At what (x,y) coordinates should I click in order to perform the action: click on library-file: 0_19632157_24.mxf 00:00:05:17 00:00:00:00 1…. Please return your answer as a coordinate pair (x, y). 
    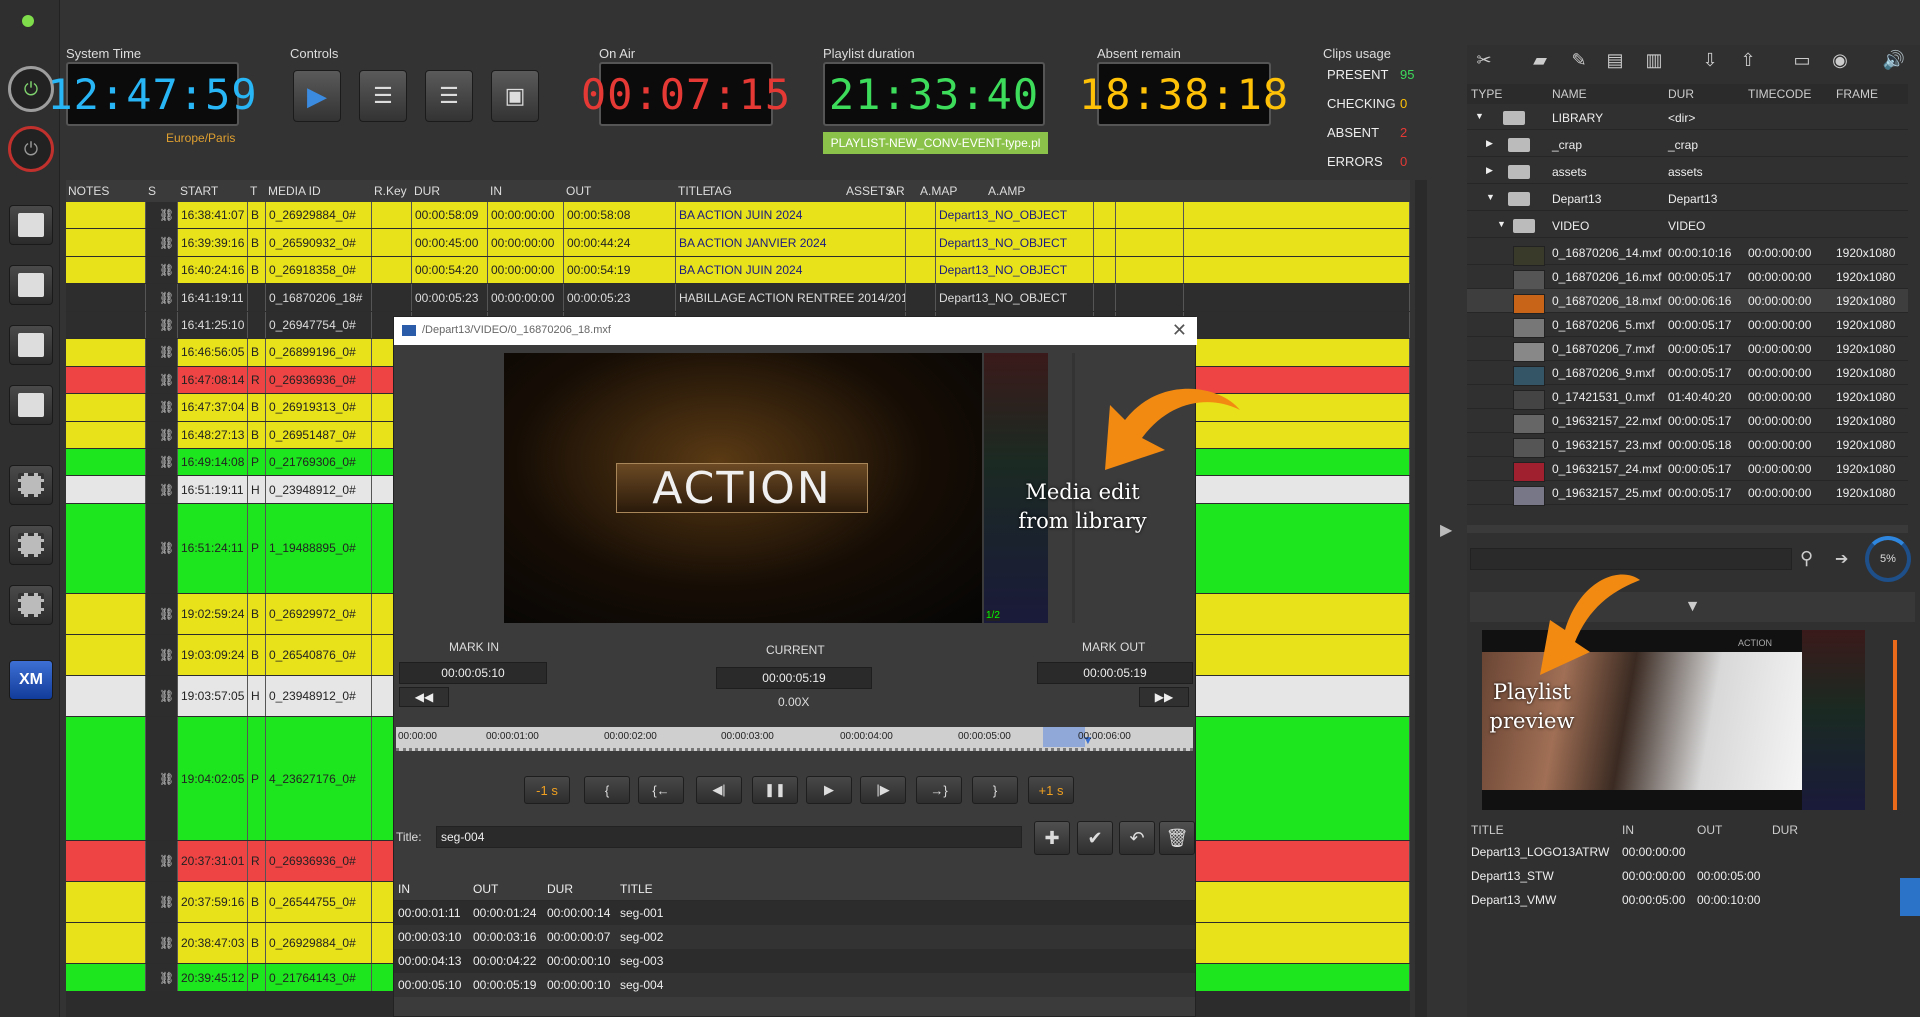
    Looking at the image, I should click on (1687, 469).